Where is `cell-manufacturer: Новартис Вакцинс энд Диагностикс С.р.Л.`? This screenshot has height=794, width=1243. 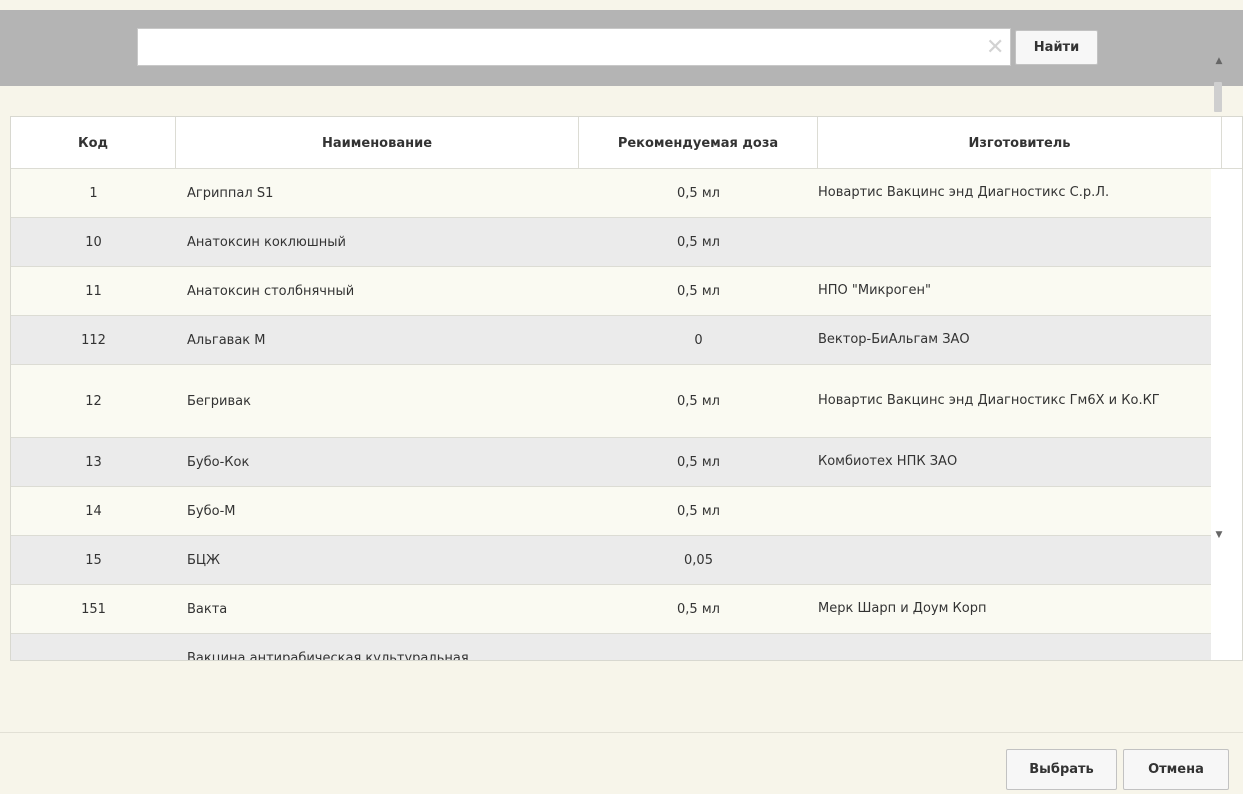
cell-manufacturer: Новартис Вакцинс энд Диагностикс С.р.Л. is located at coordinates (964, 192).